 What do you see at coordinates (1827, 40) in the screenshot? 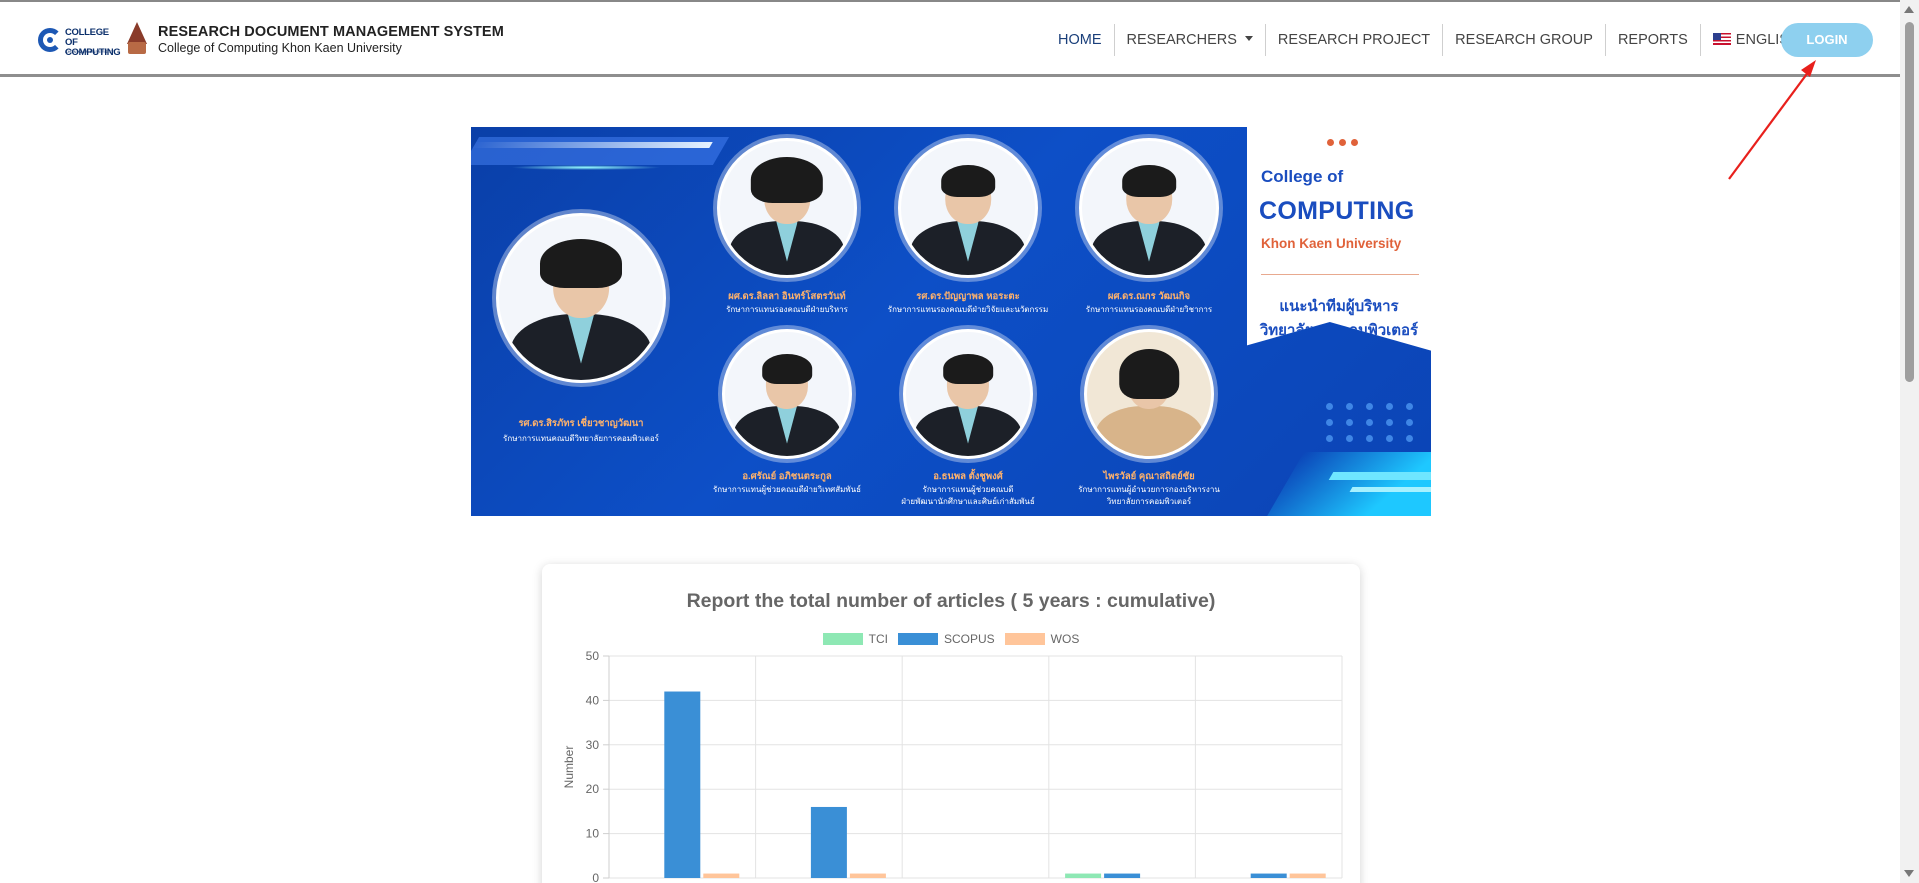
I see `login-button: LOGIN` at bounding box center [1827, 40].